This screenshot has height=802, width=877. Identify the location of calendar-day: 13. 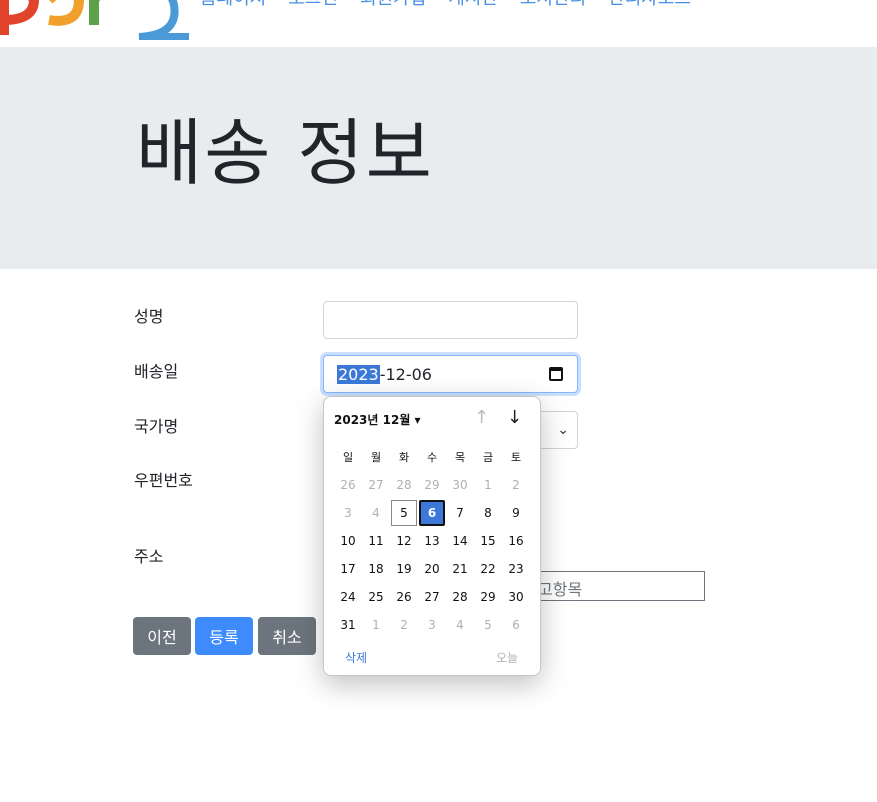
(432, 541).